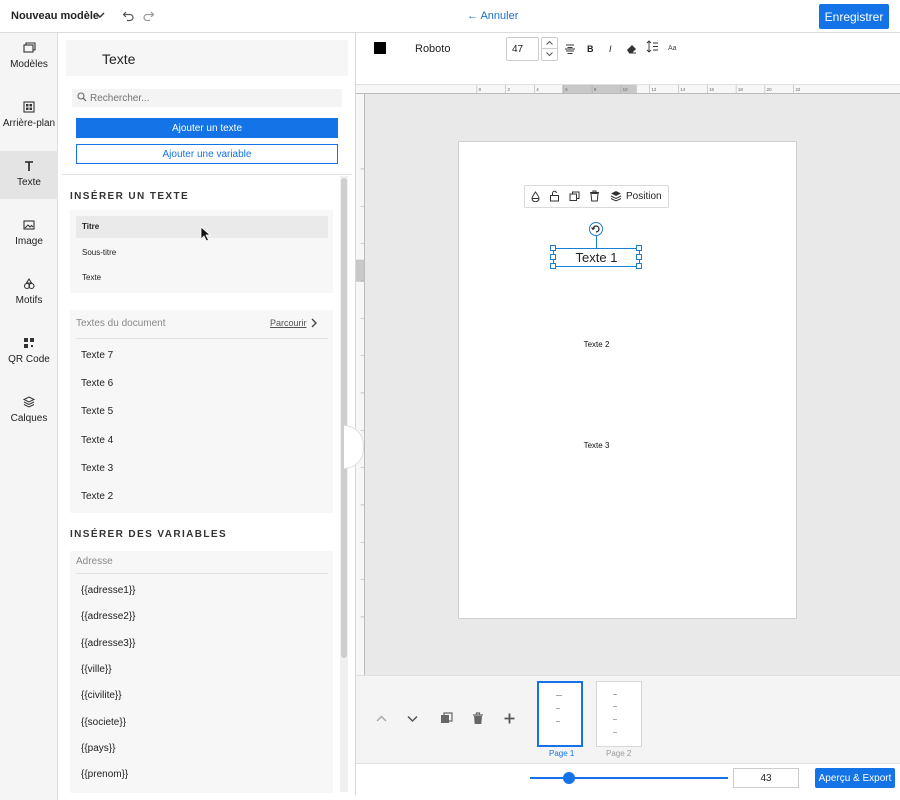 This screenshot has height=800, width=900. What do you see at coordinates (103, 722) in the screenshot?
I see `variable-item: {{societe}}` at bounding box center [103, 722].